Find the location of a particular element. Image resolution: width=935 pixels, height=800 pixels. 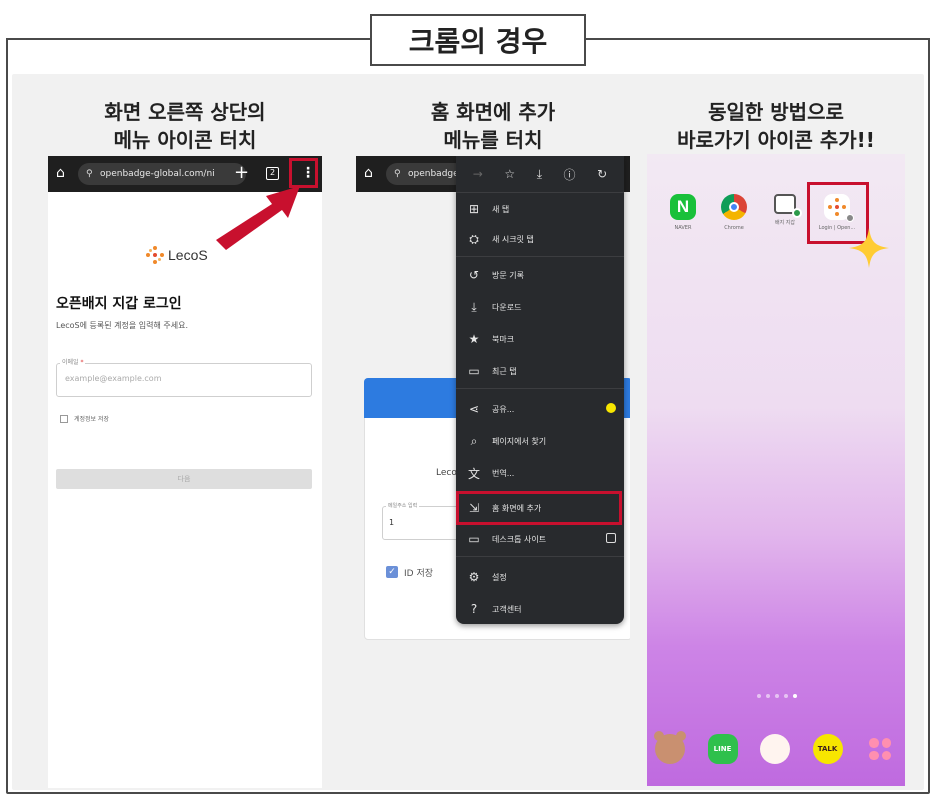

more-menu-icon: ⋮ is located at coordinates (308, 173).